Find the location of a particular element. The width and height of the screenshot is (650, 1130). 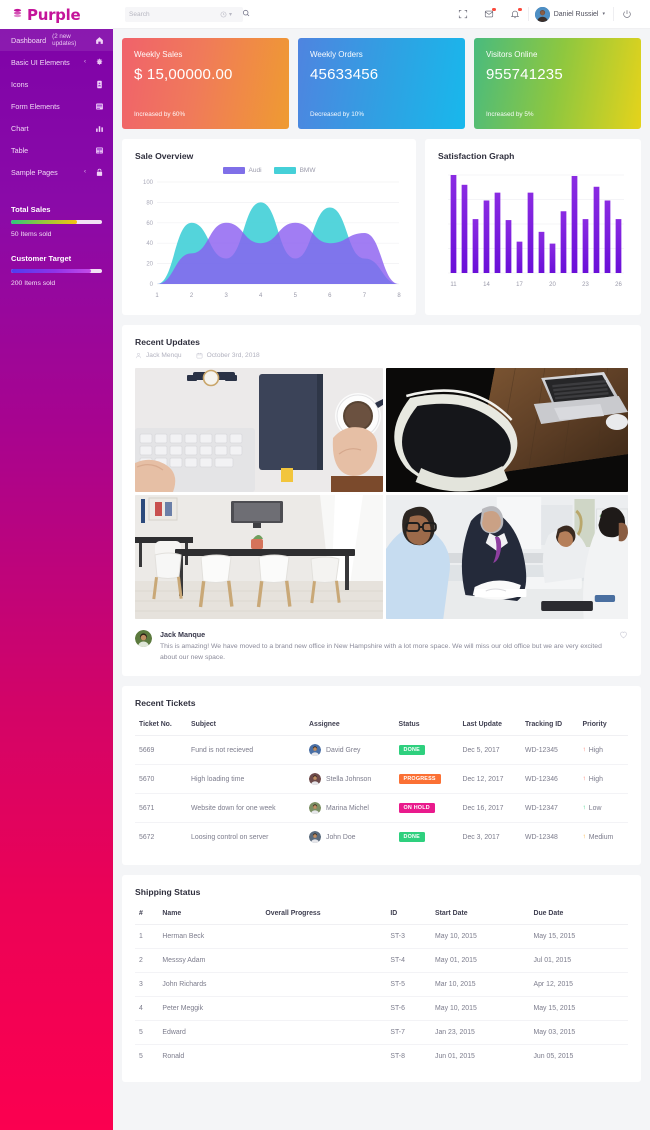

user-menu: Daniel Russiel ▾ is located at coordinates (571, 14).